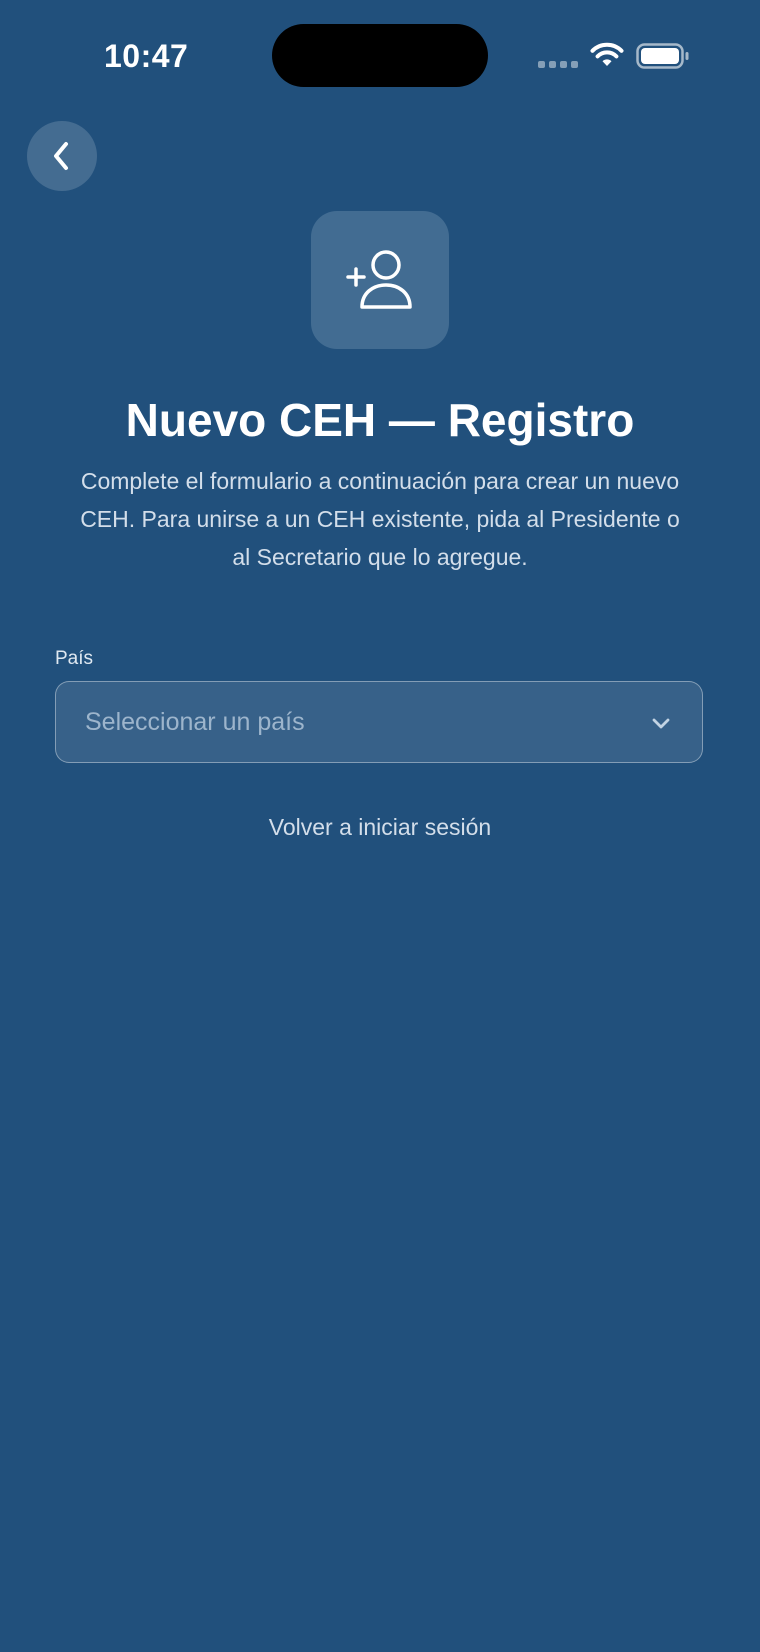 The width and height of the screenshot is (760, 1652). Describe the element at coordinates (379, 722) in the screenshot. I see `country-select: Seleccionar un país` at that location.